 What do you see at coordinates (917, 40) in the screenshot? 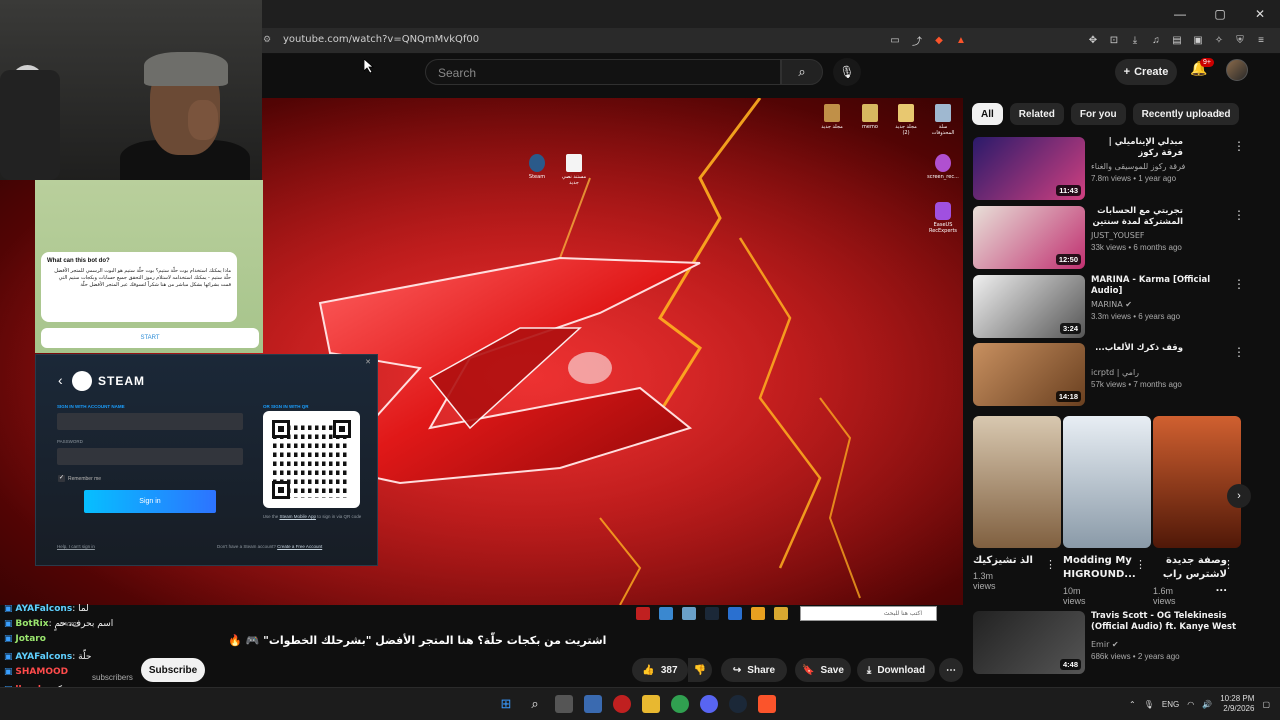
I see `share-page-icon: ⤴` at bounding box center [917, 40].